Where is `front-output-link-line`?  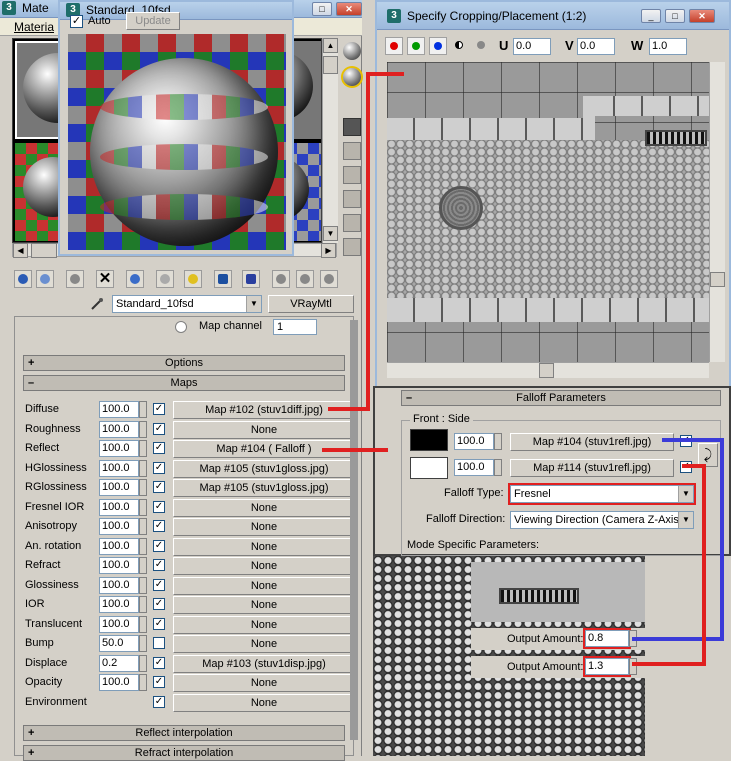 front-output-link-line is located at coordinates (678, 539).